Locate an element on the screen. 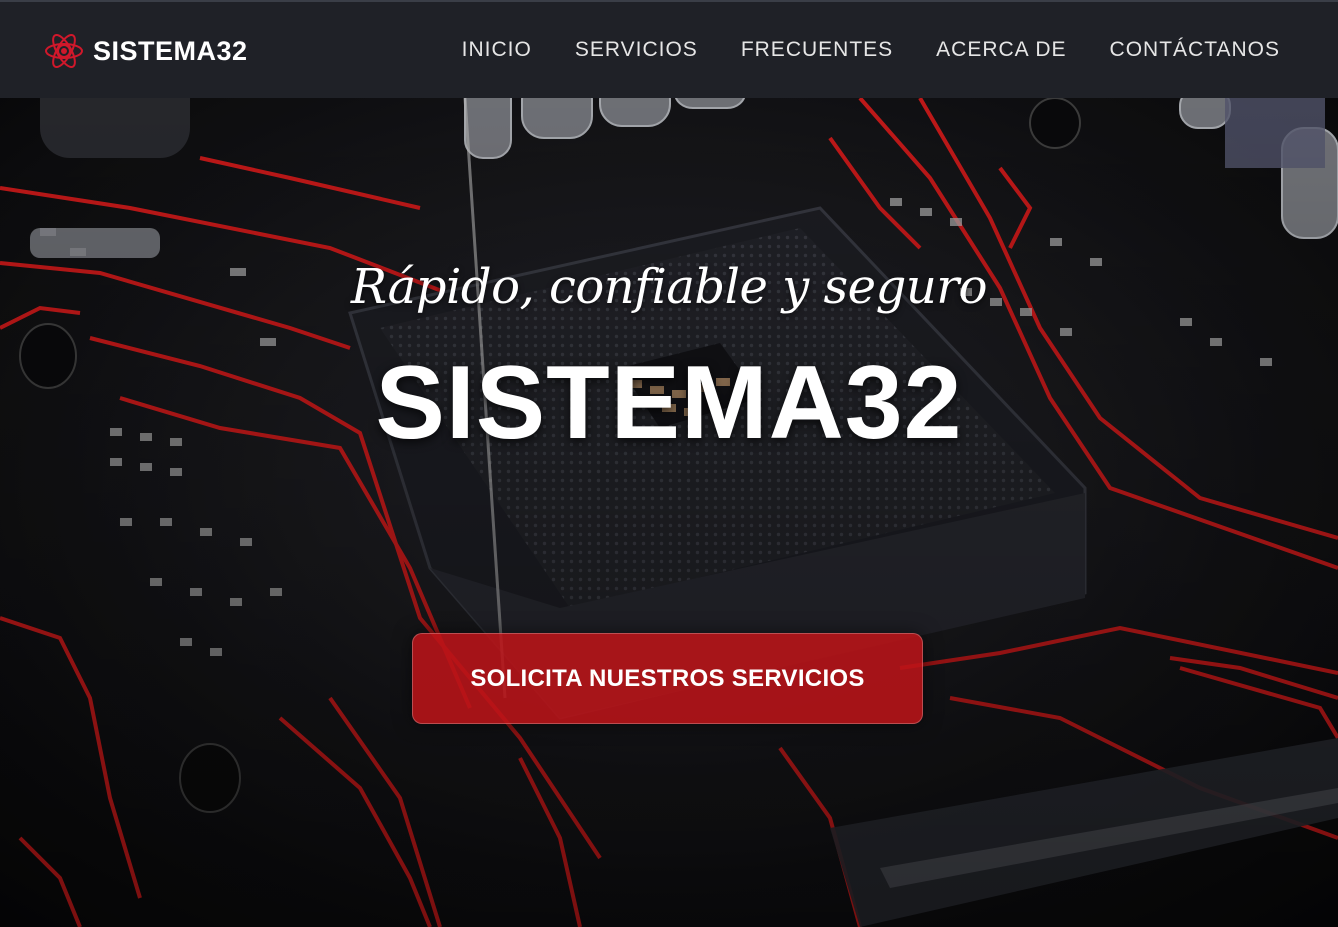 This screenshot has height=927, width=1338. nav-item-servicios: SERVICIOS is located at coordinates (636, 50).